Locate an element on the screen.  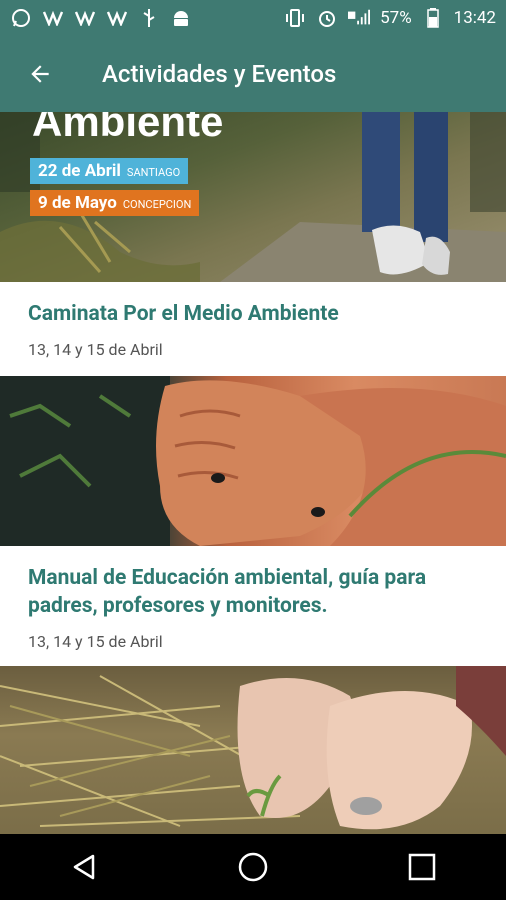
banner-title: Ambiente is located at coordinates (128, 128).